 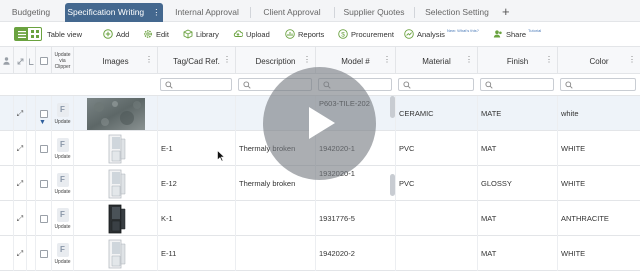 I want to click on tag-cell: K-1, so click(x=197, y=218).